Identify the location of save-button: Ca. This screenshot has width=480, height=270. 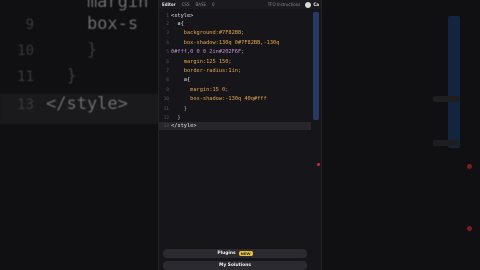
(317, 4).